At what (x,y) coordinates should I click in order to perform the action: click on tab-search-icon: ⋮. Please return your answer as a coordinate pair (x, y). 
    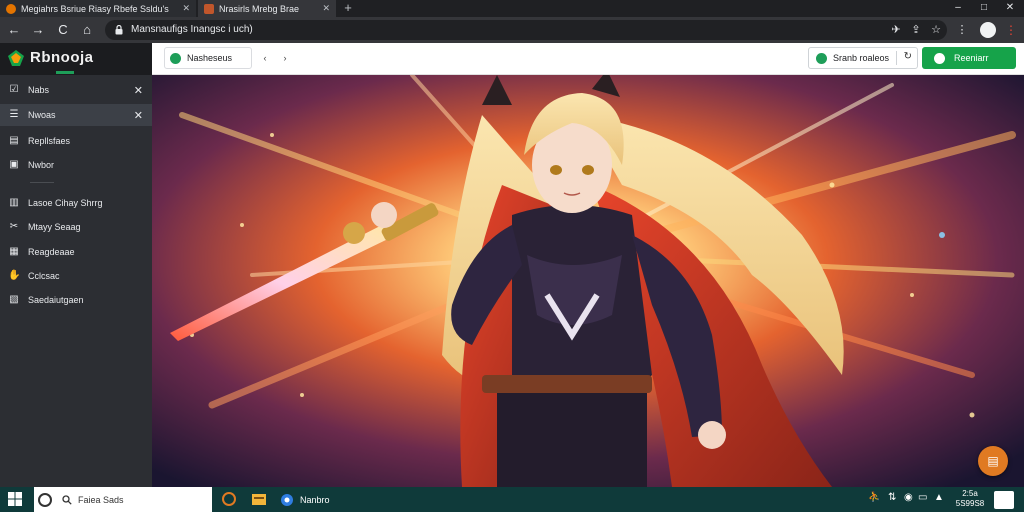
    Looking at the image, I should click on (962, 30).